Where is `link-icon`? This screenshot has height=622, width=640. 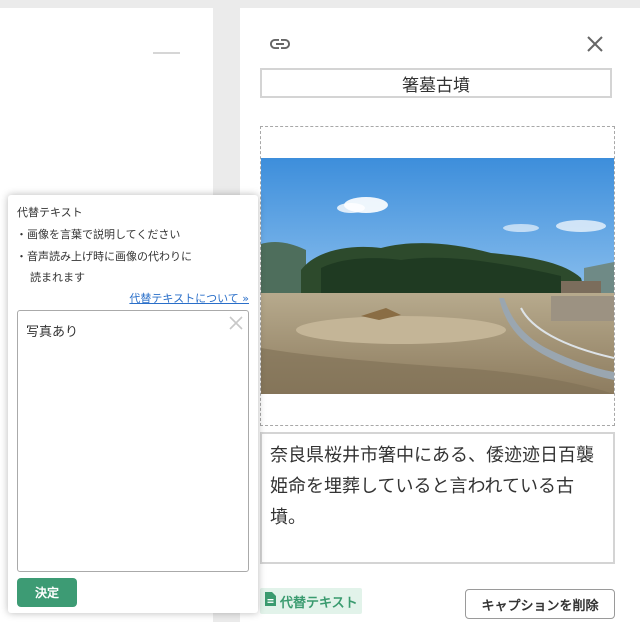
link-icon is located at coordinates (280, 44).